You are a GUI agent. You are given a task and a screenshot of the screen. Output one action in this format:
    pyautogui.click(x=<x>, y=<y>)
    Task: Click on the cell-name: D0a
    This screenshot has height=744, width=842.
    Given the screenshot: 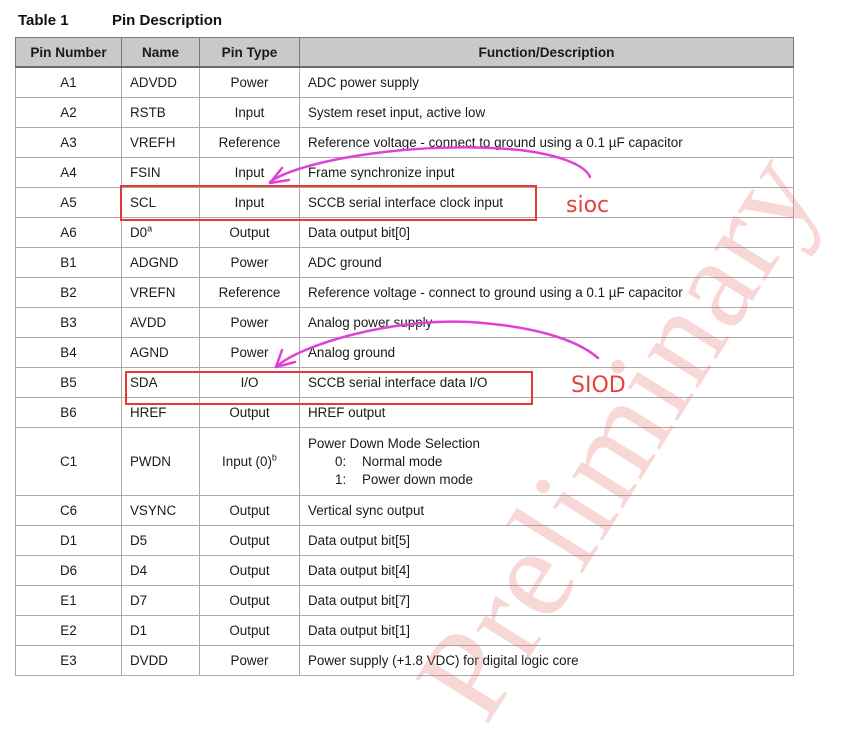 What is the action you would take?
    pyautogui.click(x=160, y=232)
    